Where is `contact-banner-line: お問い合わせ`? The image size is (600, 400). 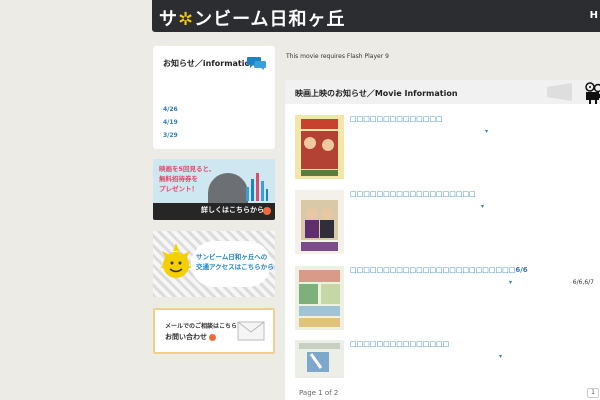 contact-banner-line: お問い合わせ is located at coordinates (201, 337).